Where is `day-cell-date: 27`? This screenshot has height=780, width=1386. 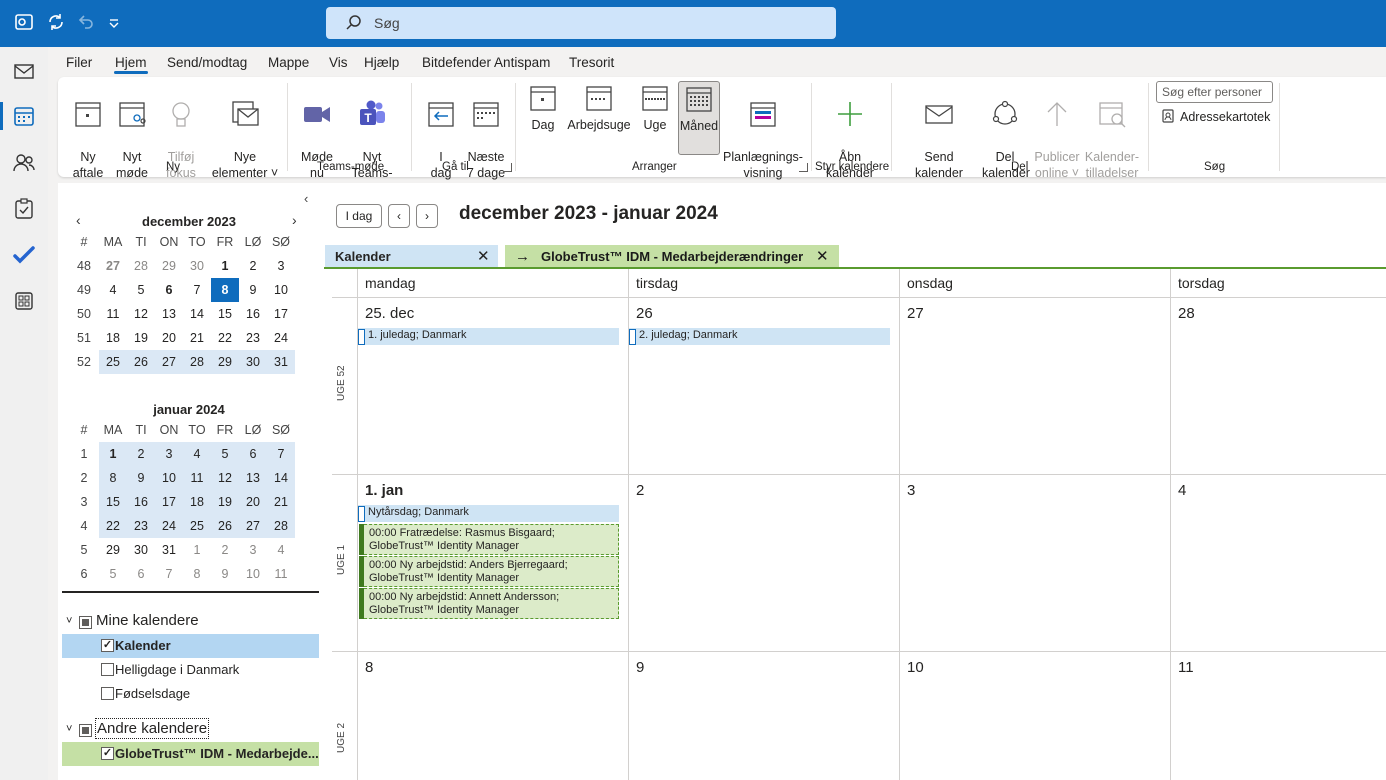 day-cell-date: 27 is located at coordinates (915, 313).